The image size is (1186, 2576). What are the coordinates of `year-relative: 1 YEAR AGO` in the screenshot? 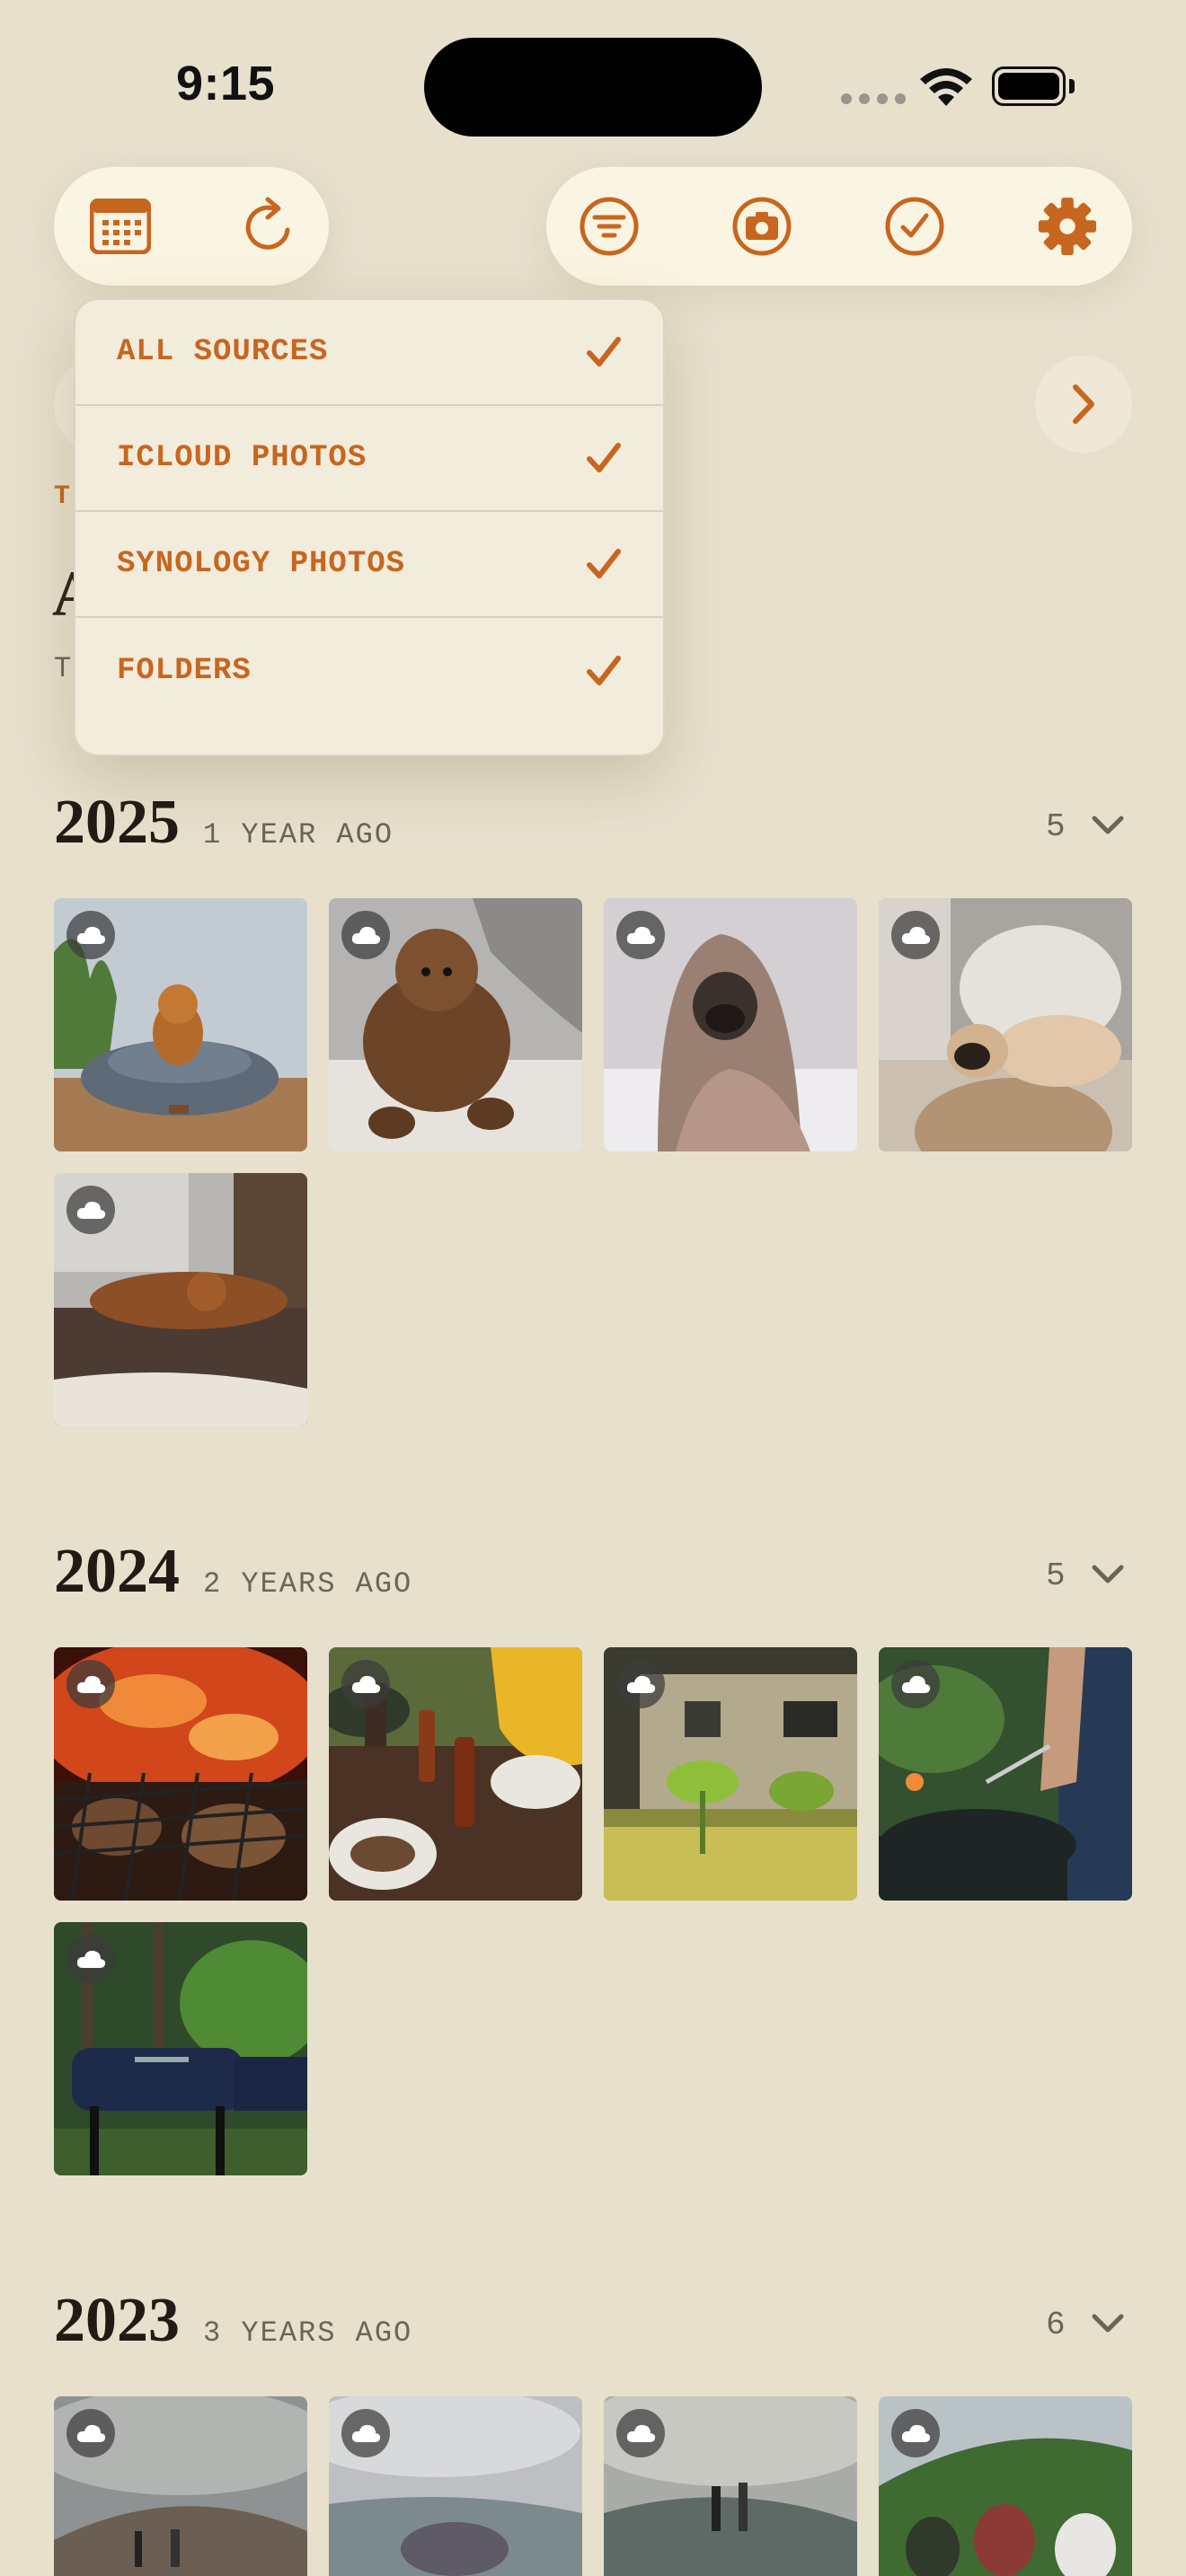 It's located at (298, 834).